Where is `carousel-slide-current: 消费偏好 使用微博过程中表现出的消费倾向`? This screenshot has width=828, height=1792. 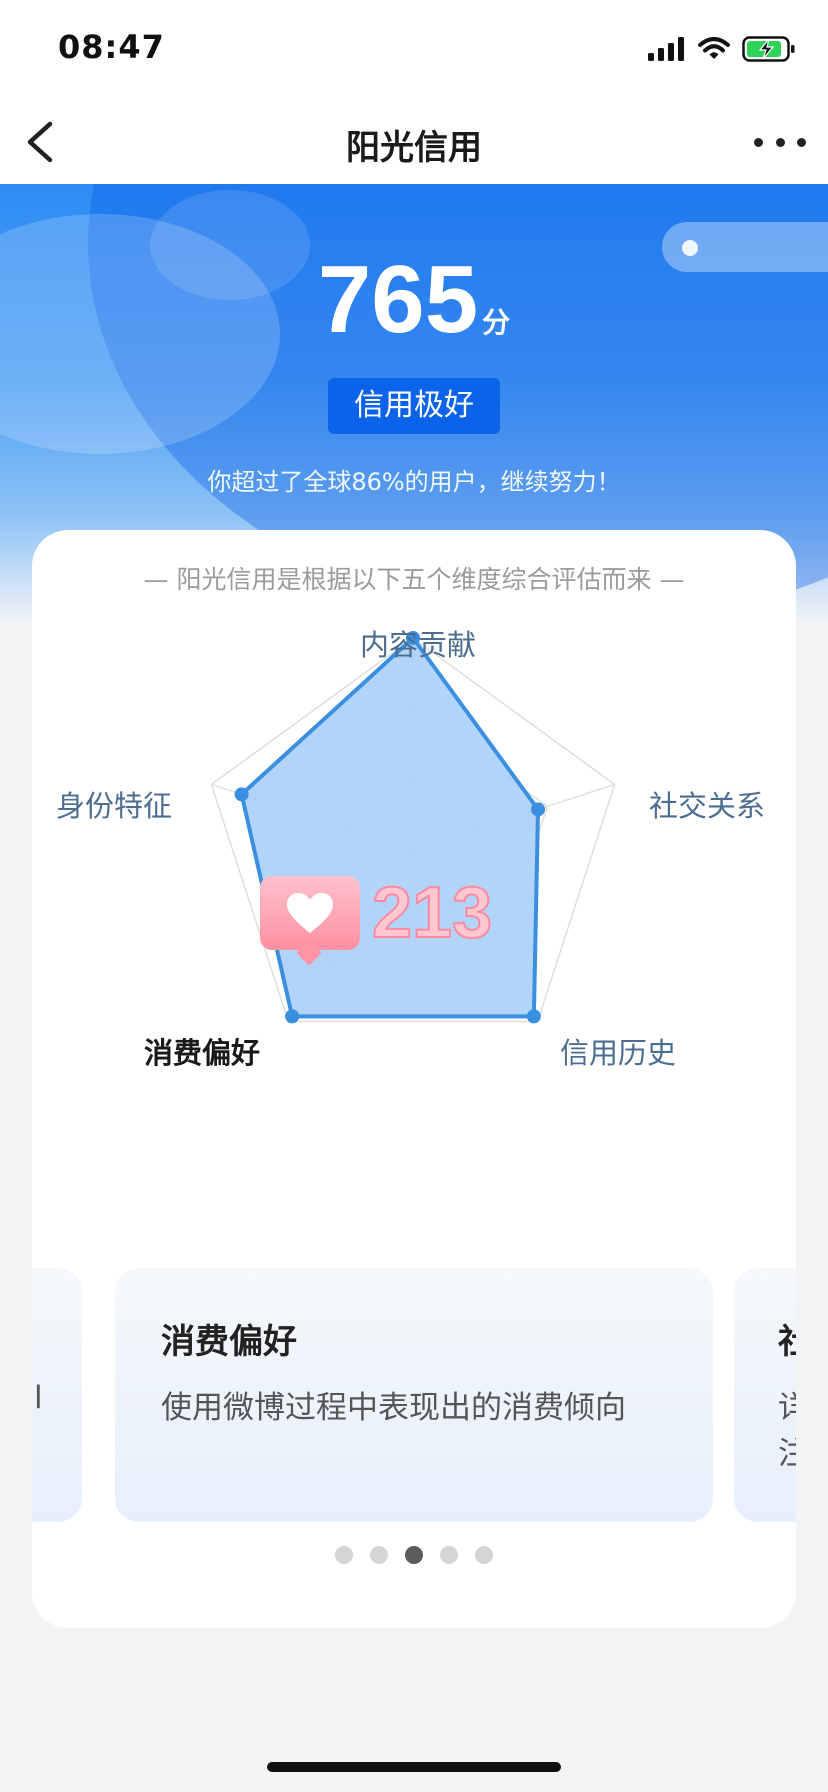
carousel-slide-current: 消费偏好 使用微博过程中表现出的消费倾向 is located at coordinates (414, 1395).